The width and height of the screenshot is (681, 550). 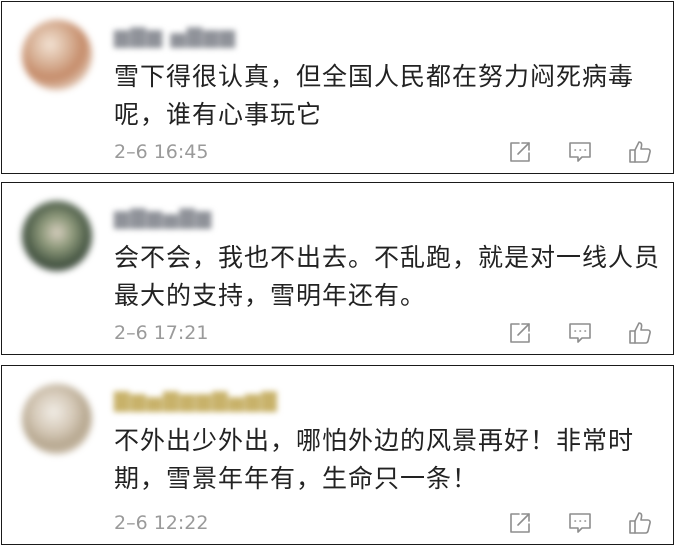 I want to click on comment-line: 会不会，我也不出去。不乱跑，就是对一线人员, so click(x=387, y=257).